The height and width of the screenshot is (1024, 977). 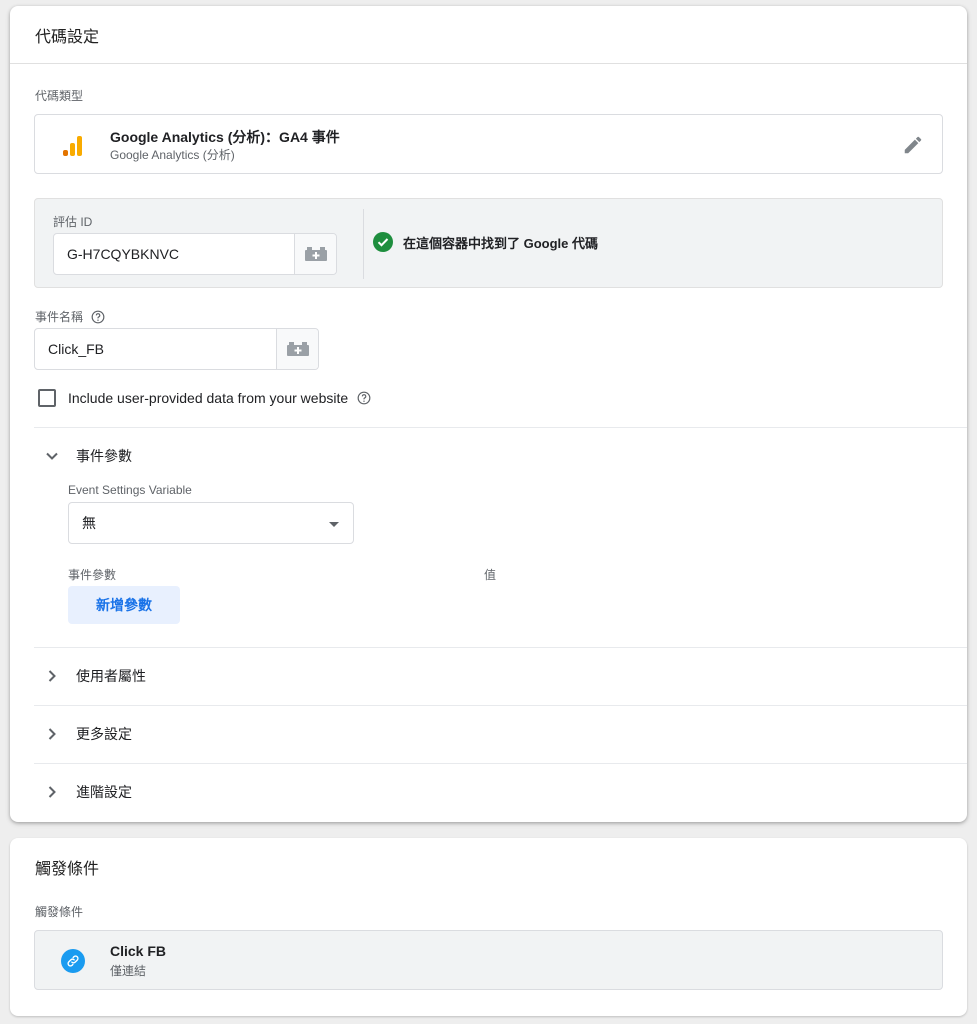 What do you see at coordinates (500, 456) in the screenshot?
I see `event-params-section-toggle: 事件參數` at bounding box center [500, 456].